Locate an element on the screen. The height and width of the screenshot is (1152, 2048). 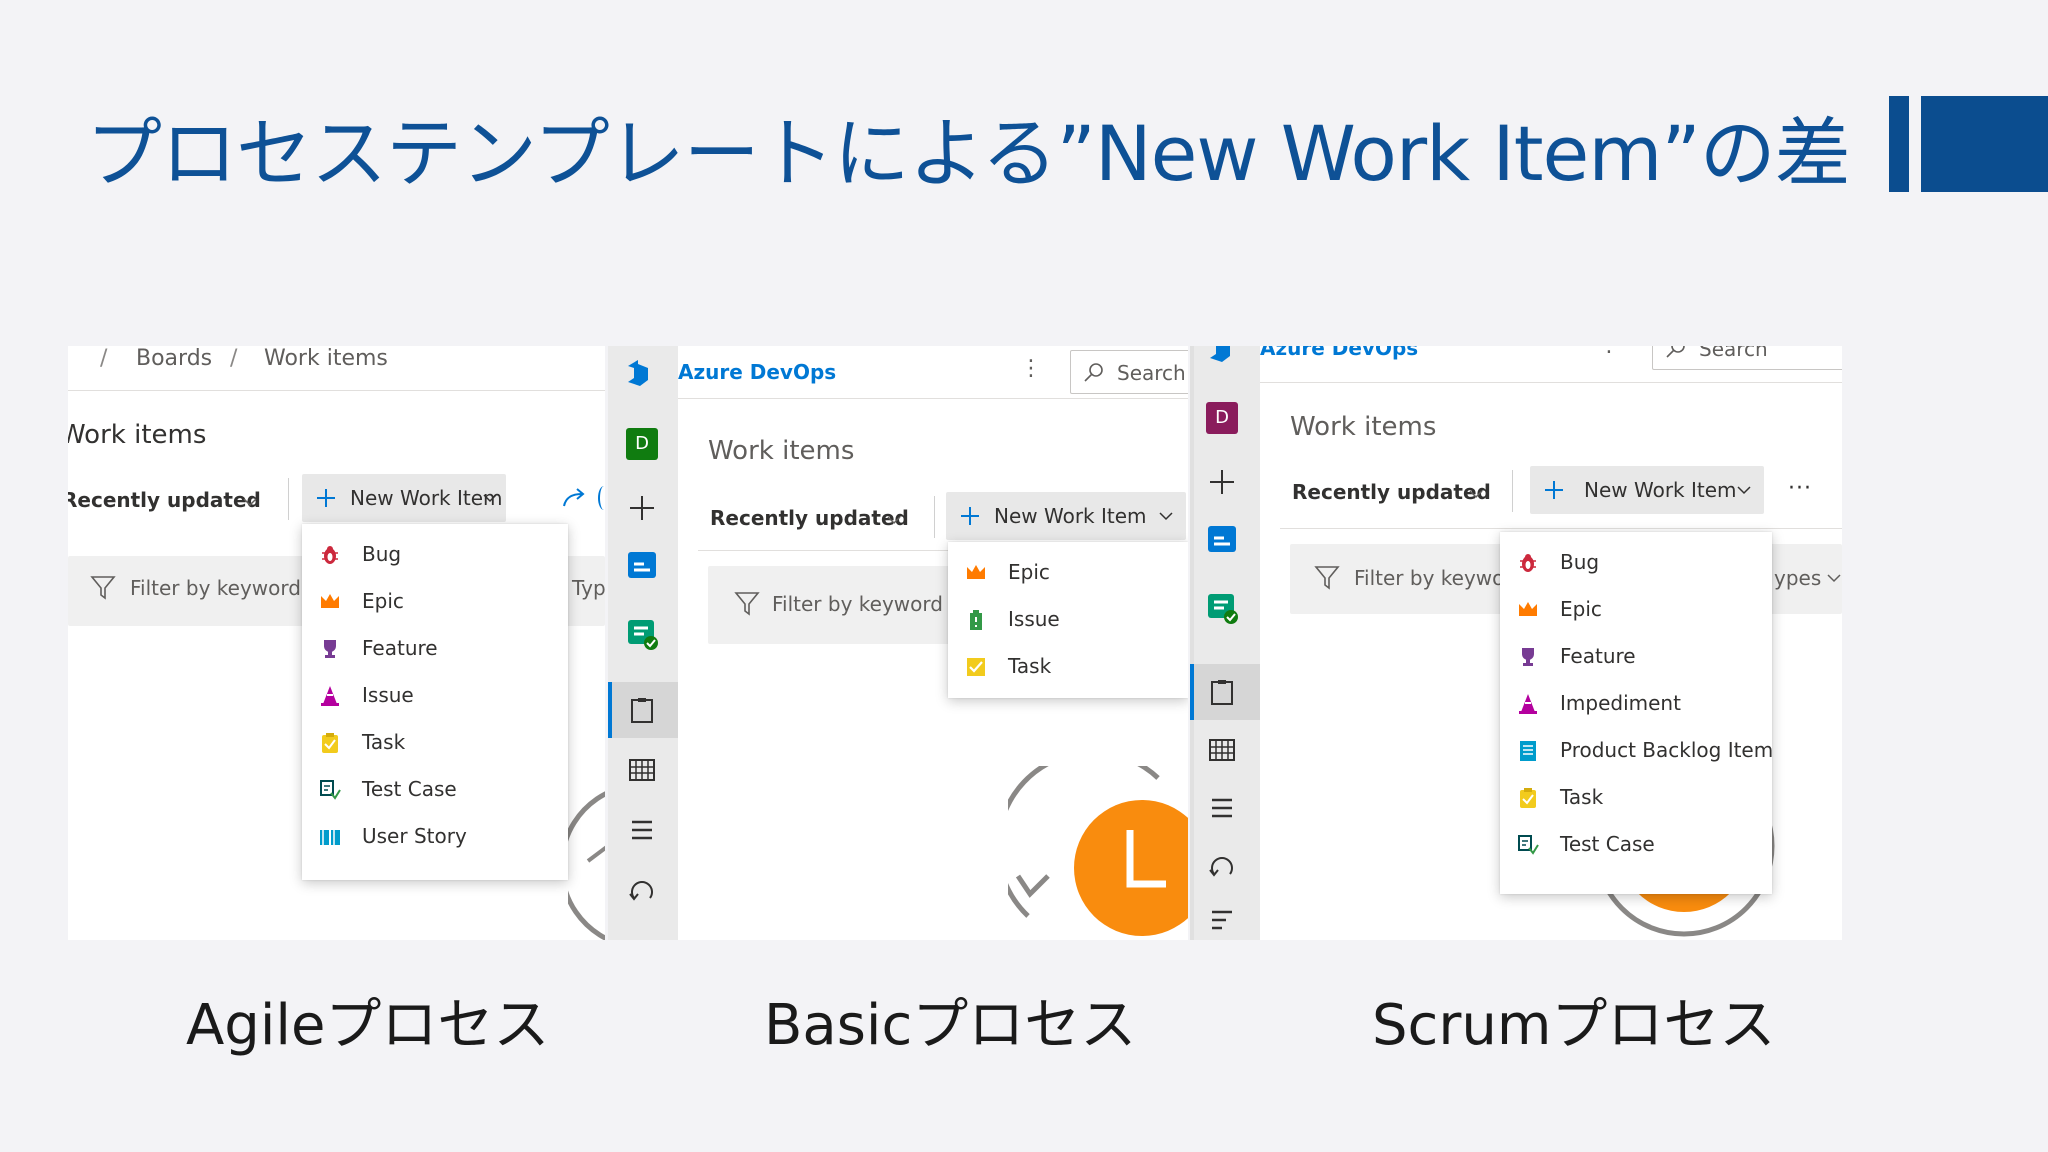
book-icon is located at coordinates (330, 837).